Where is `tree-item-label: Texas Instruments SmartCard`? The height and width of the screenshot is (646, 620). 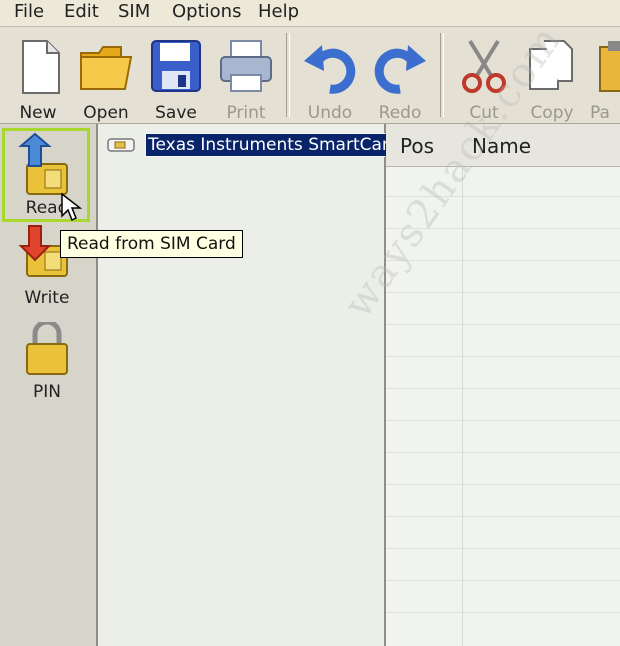
tree-item-label: Texas Instruments SmartCard is located at coordinates (266, 145).